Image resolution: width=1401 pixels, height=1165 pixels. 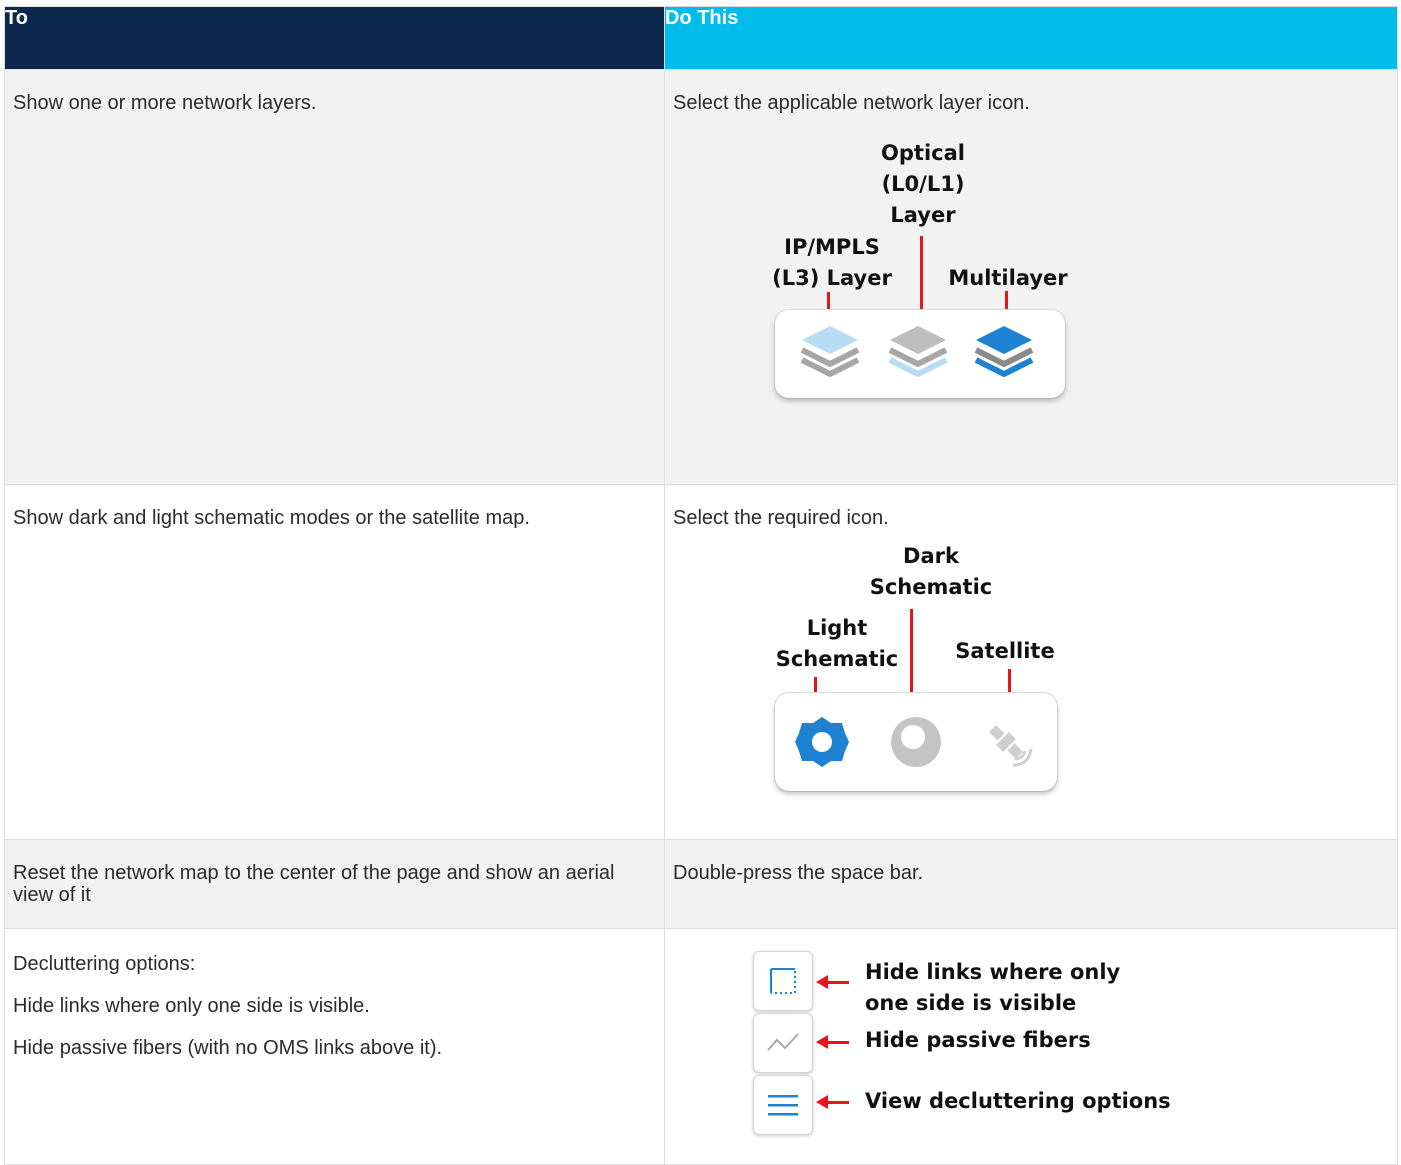 I want to click on map-mode-panel, so click(x=916, y=742).